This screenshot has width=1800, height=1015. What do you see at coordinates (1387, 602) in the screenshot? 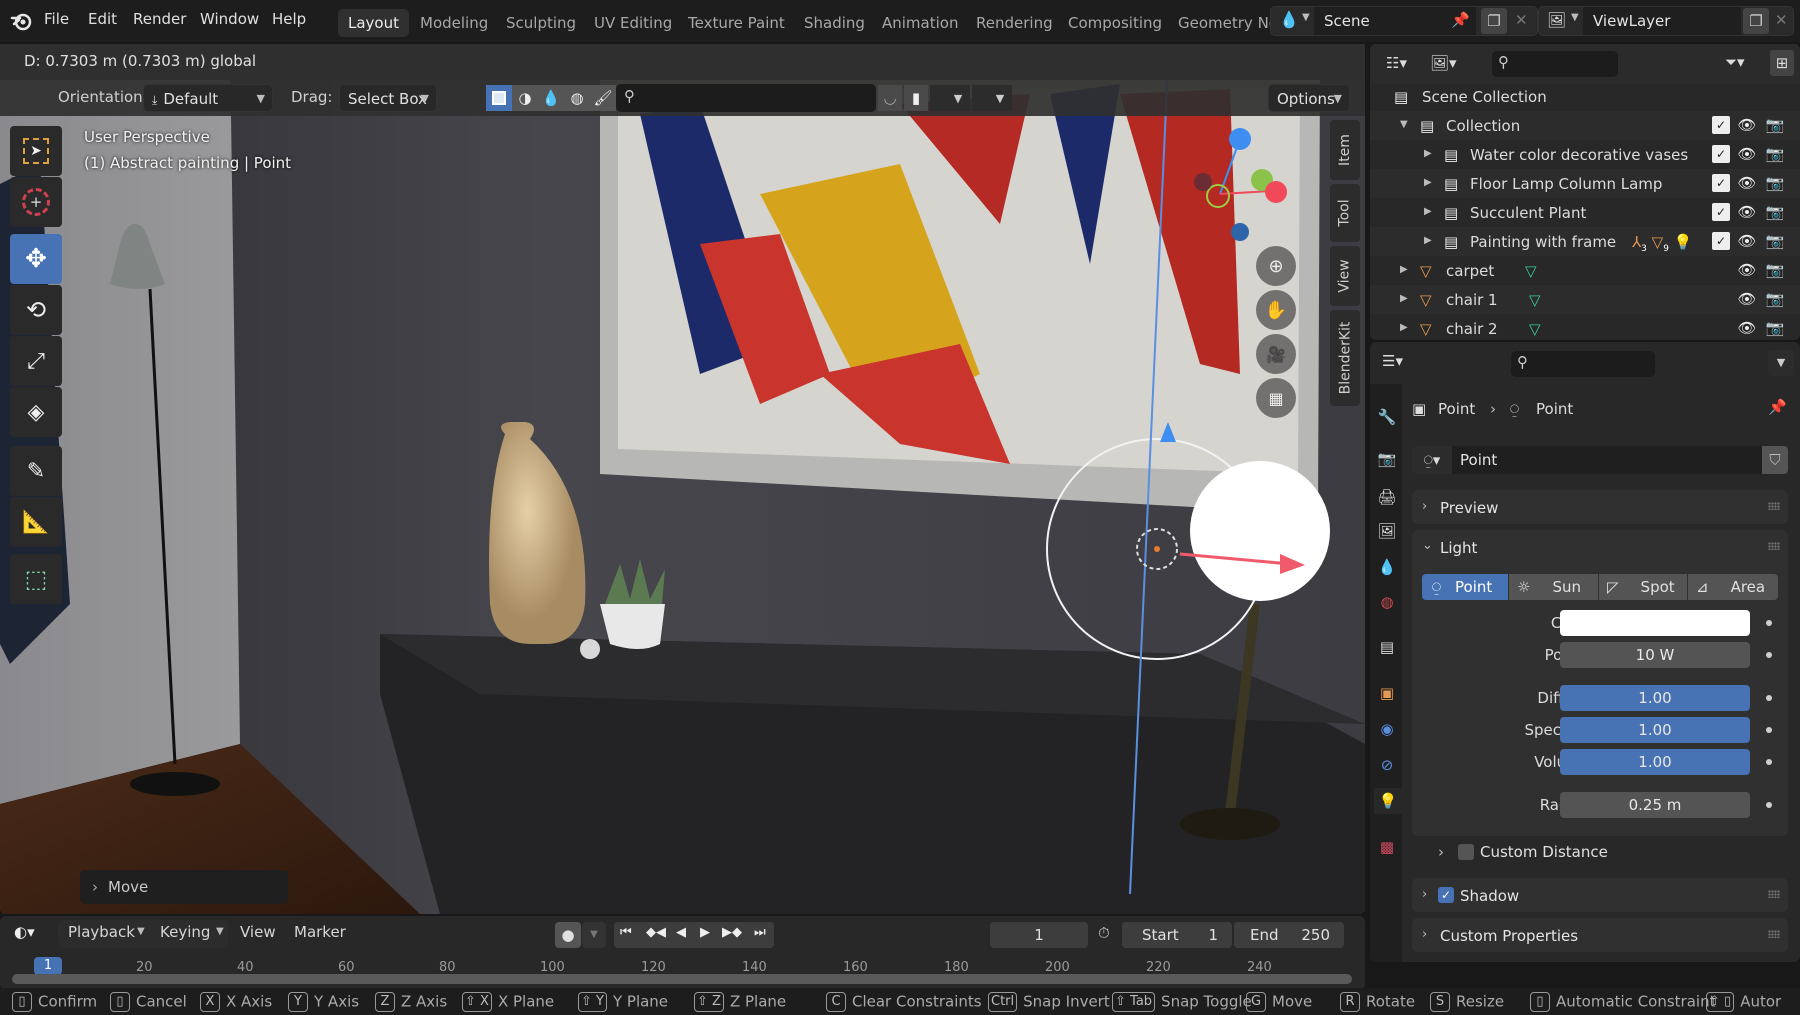
I see `world-tab: ◍` at bounding box center [1387, 602].